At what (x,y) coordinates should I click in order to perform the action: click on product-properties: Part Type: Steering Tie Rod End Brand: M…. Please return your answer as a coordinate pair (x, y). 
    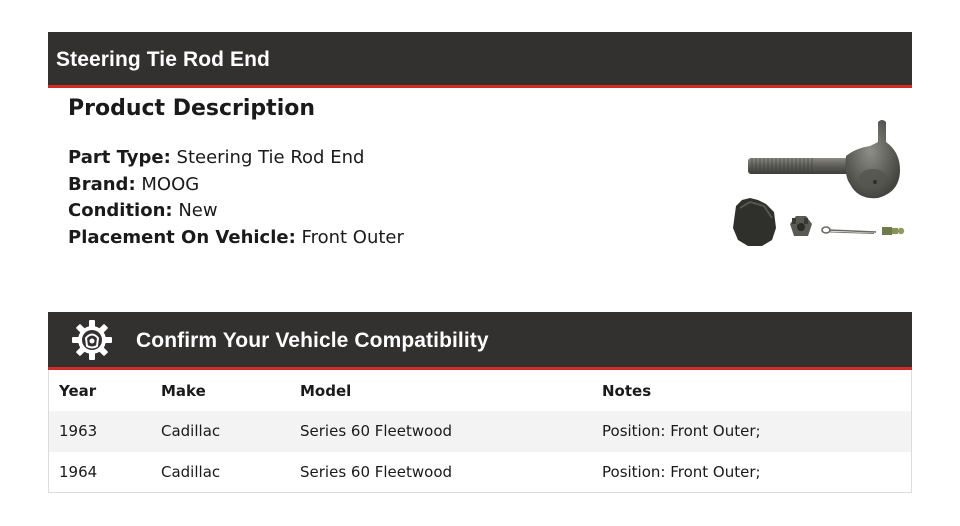
    Looking at the image, I should click on (236, 198).